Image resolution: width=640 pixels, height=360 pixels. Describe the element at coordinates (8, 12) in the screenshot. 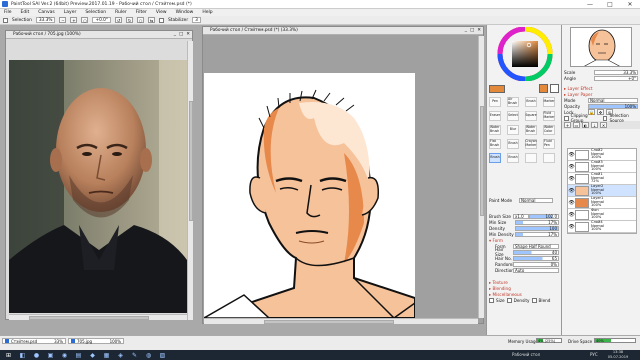

I see `menu-file: File` at that location.